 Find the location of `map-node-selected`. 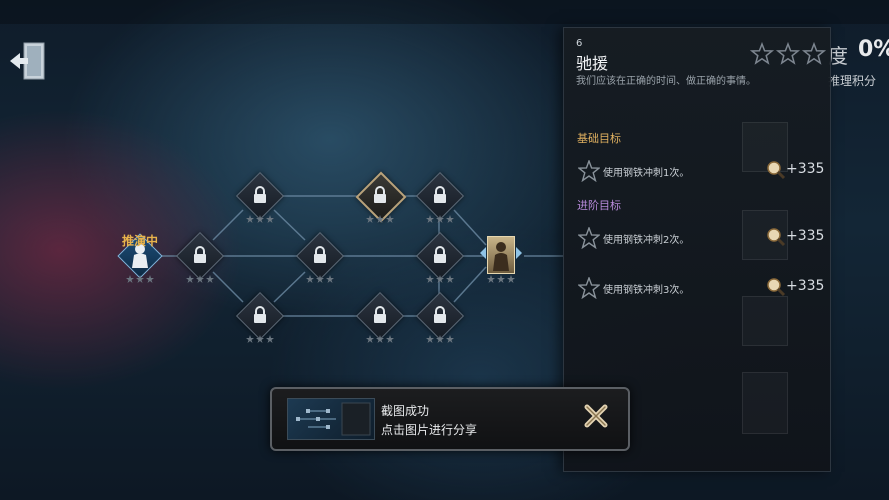

map-node-selected is located at coordinates (381, 197).